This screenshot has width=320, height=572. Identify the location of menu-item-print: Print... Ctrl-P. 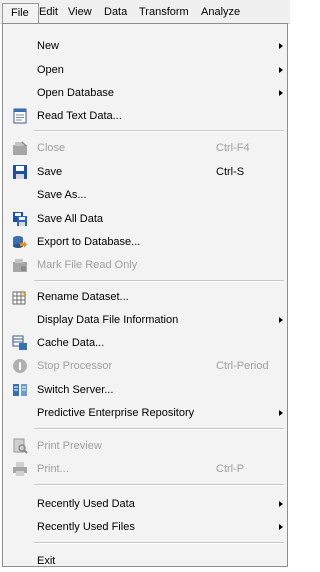
(145, 469).